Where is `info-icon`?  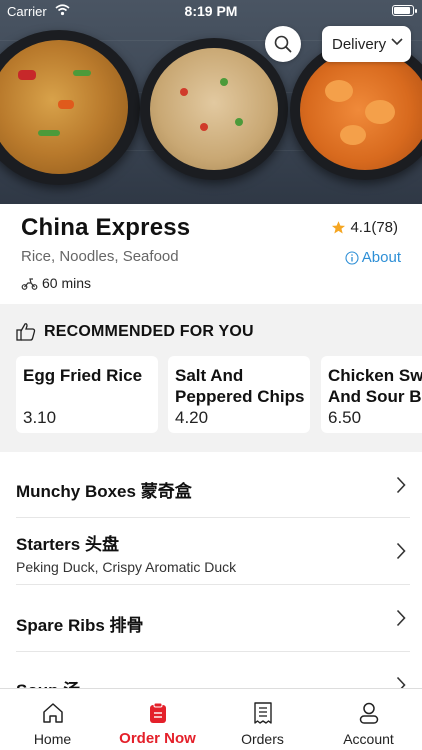 info-icon is located at coordinates (352, 257).